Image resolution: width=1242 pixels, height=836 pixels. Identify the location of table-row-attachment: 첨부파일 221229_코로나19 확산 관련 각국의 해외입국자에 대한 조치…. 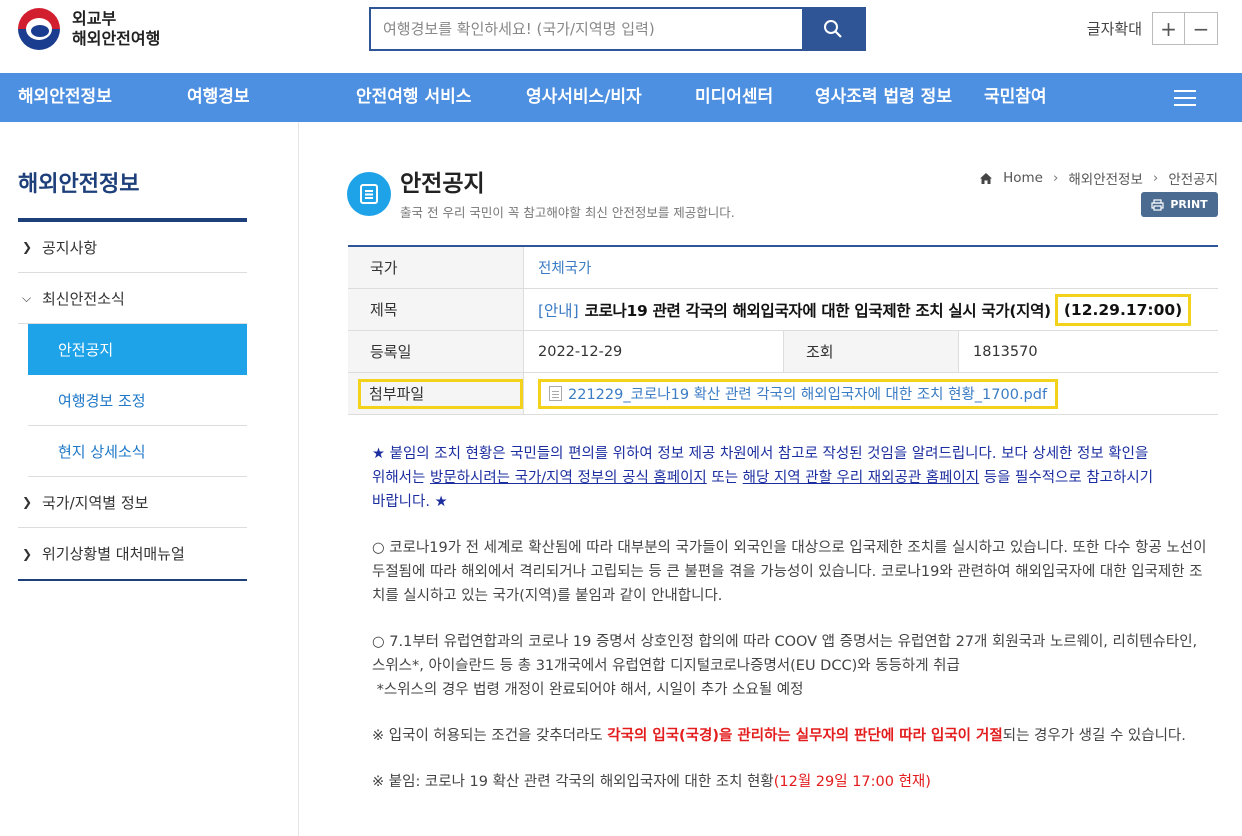
(783, 394).